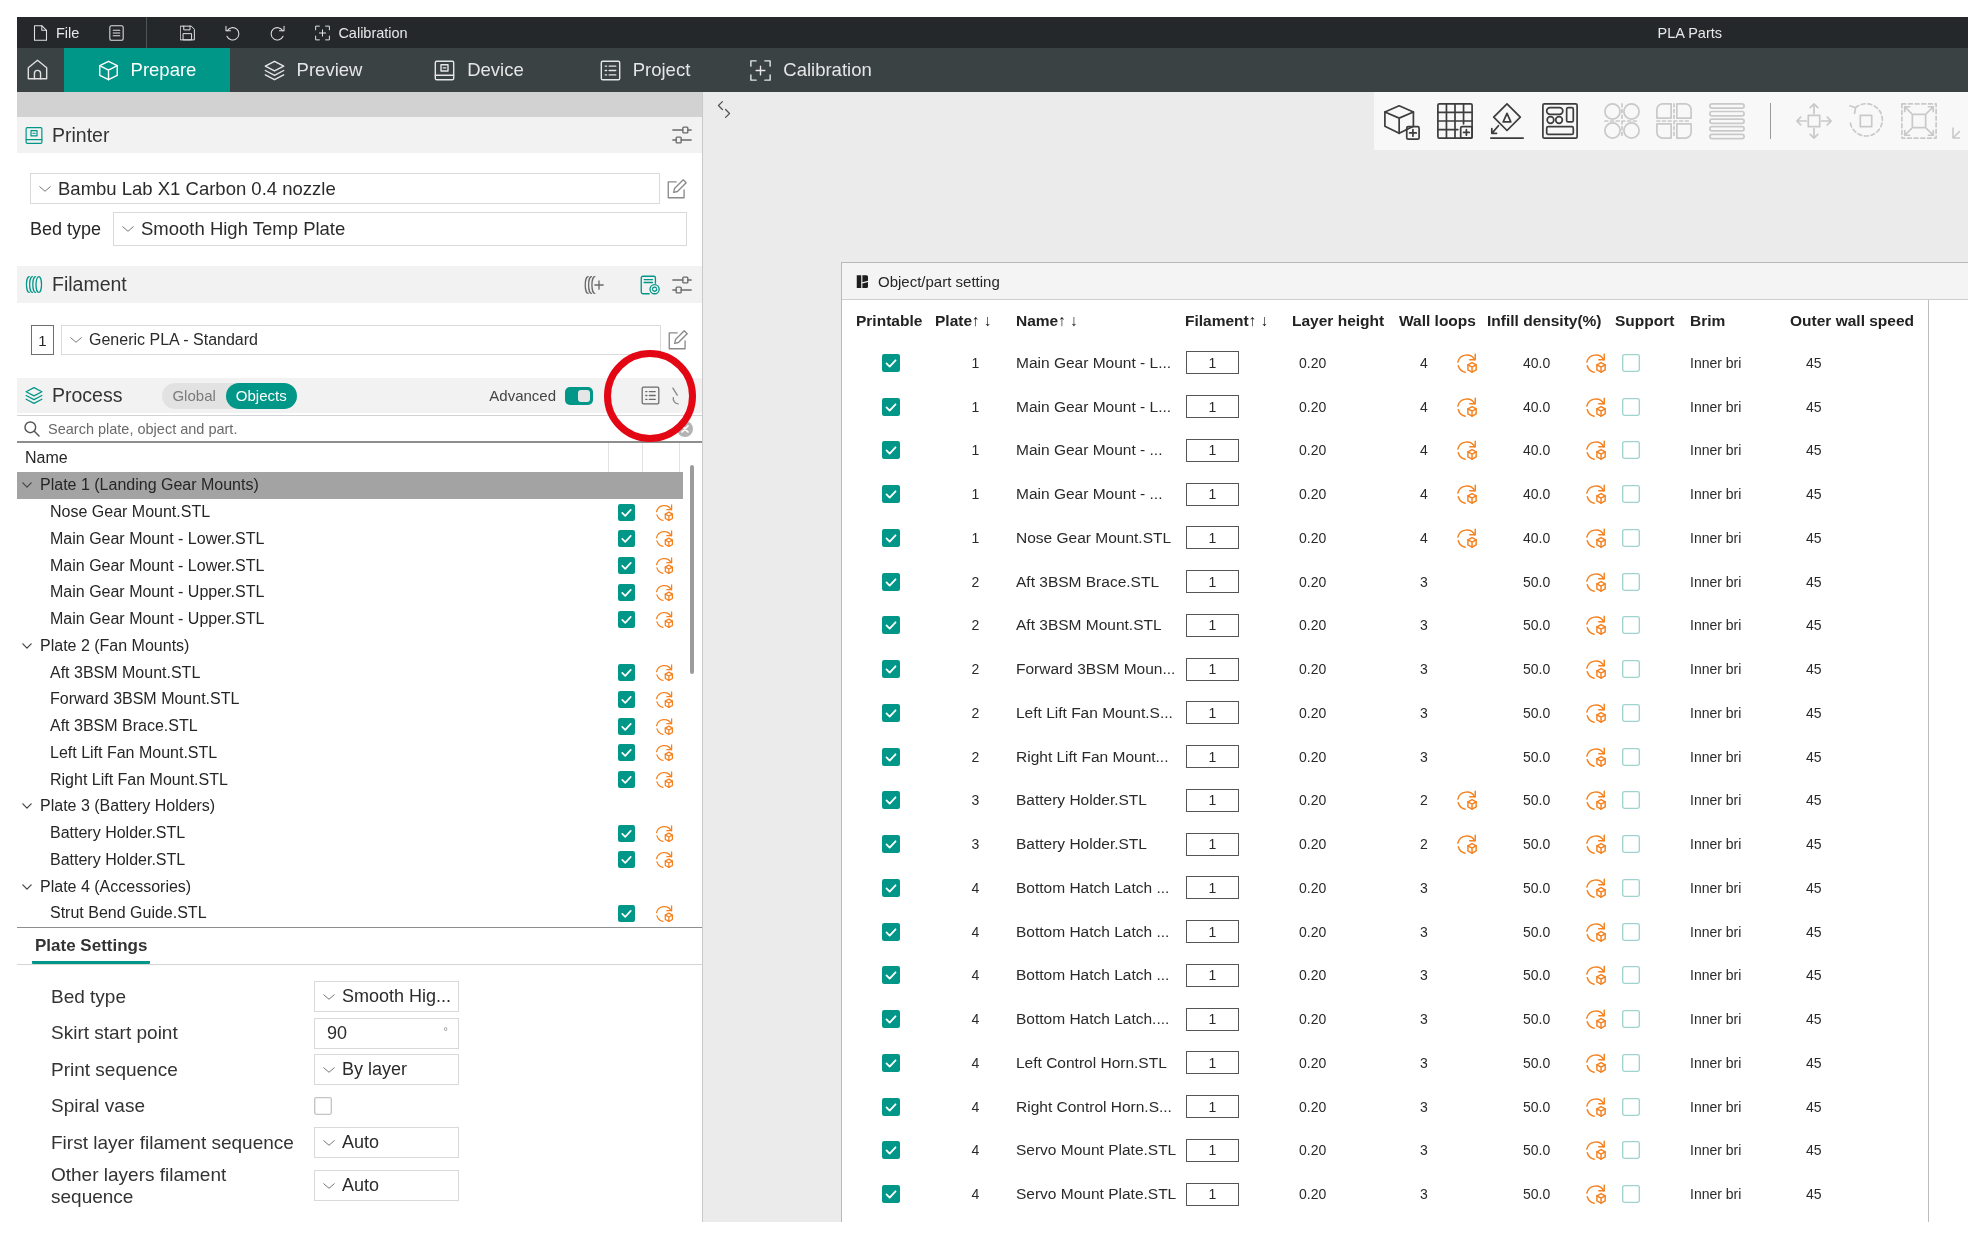  Describe the element at coordinates (675, 395) in the screenshot. I see `arc-fragment-icon` at that location.